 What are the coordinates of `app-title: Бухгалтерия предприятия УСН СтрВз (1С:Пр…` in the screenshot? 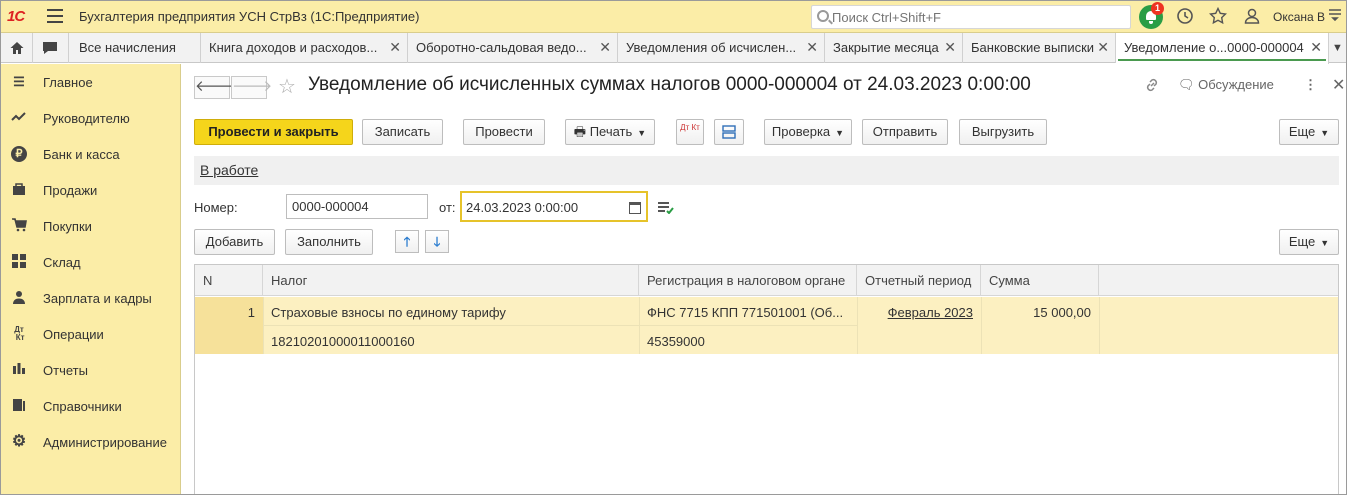 It's located at (249, 16).